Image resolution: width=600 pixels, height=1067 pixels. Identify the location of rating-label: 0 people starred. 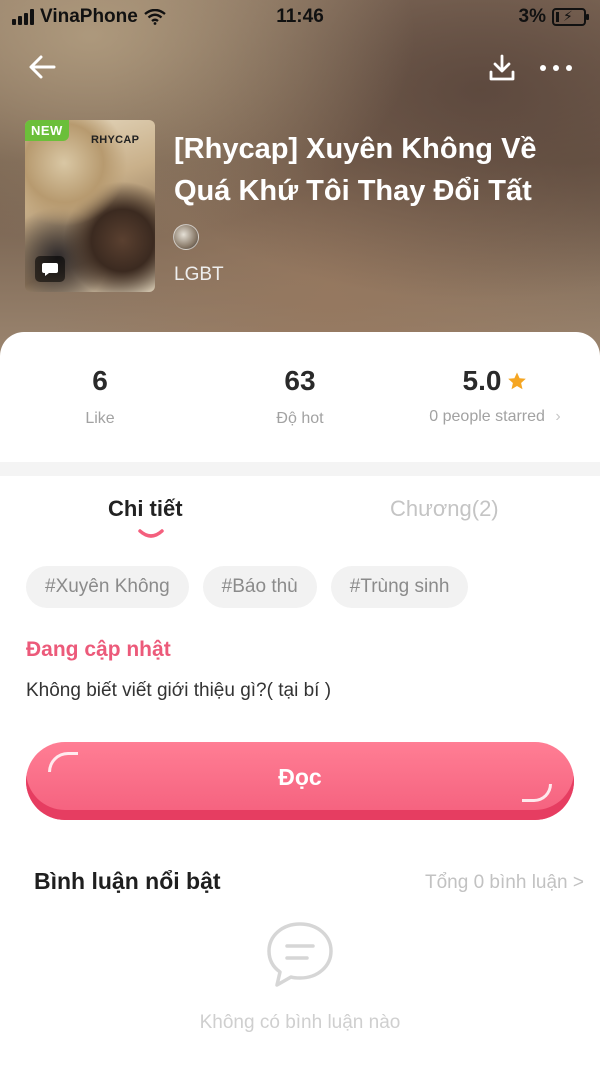
(487, 416).